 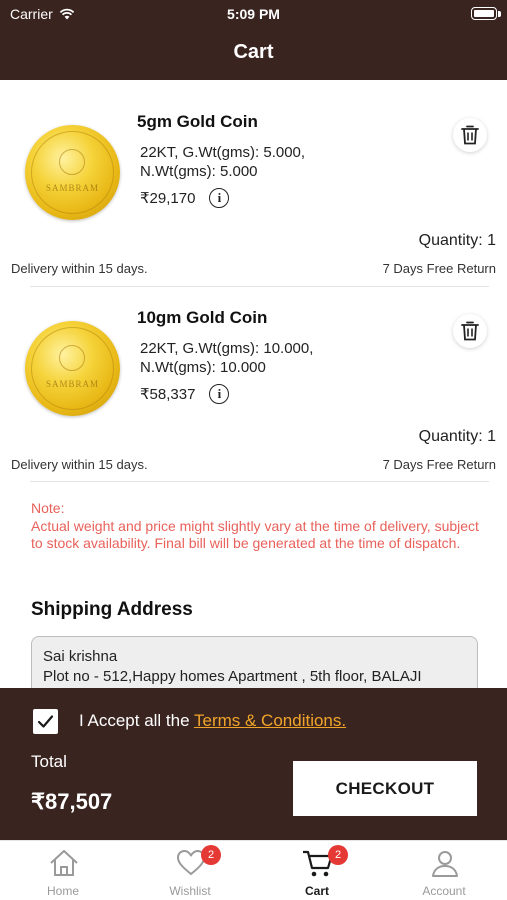 I want to click on item-name: 10gm Gold Coin, so click(x=202, y=318).